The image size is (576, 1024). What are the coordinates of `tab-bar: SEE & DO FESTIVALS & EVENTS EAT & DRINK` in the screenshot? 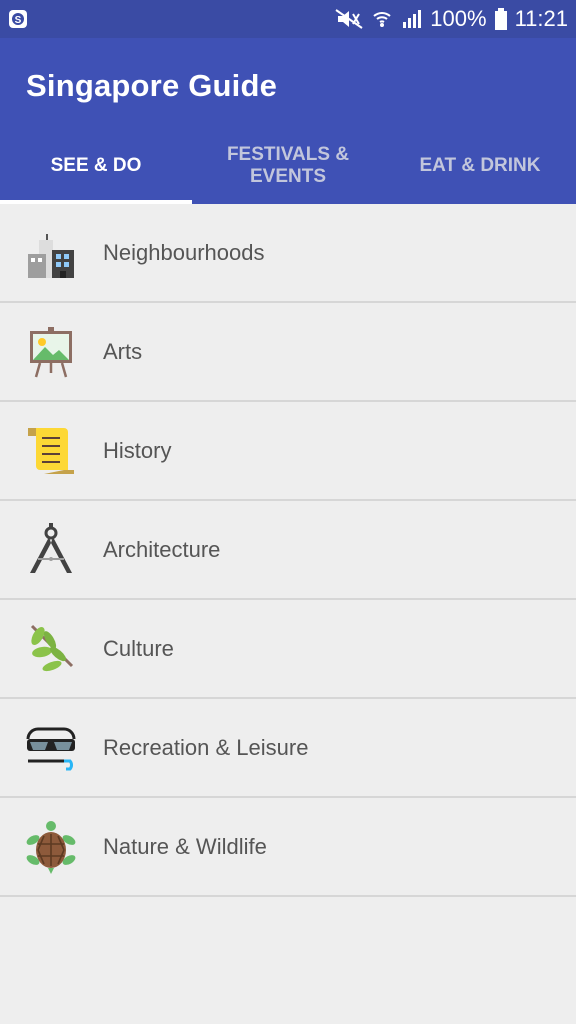 It's located at (288, 166).